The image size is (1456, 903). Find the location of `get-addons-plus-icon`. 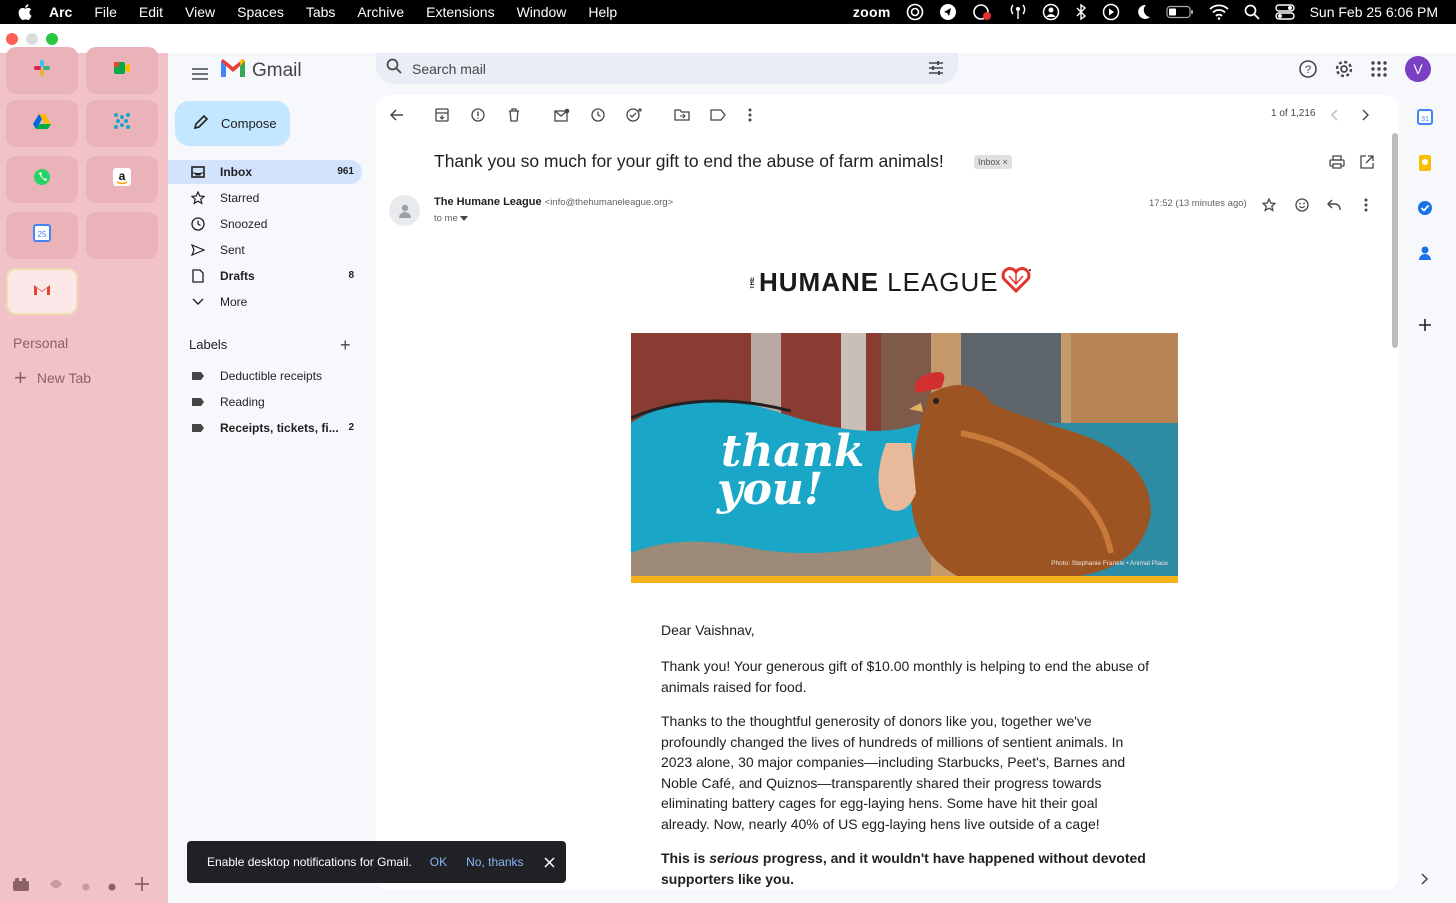

get-addons-plus-icon is located at coordinates (1425, 325).